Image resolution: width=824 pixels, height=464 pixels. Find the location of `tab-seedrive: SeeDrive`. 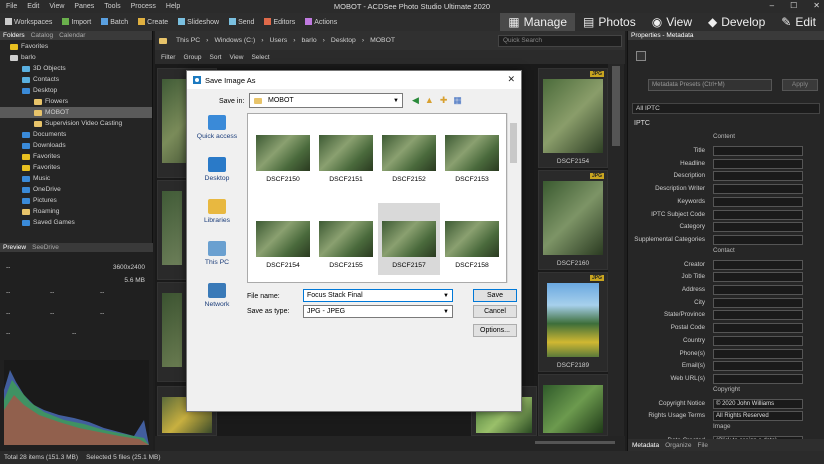

tab-seedrive: SeeDrive is located at coordinates (45, 247).